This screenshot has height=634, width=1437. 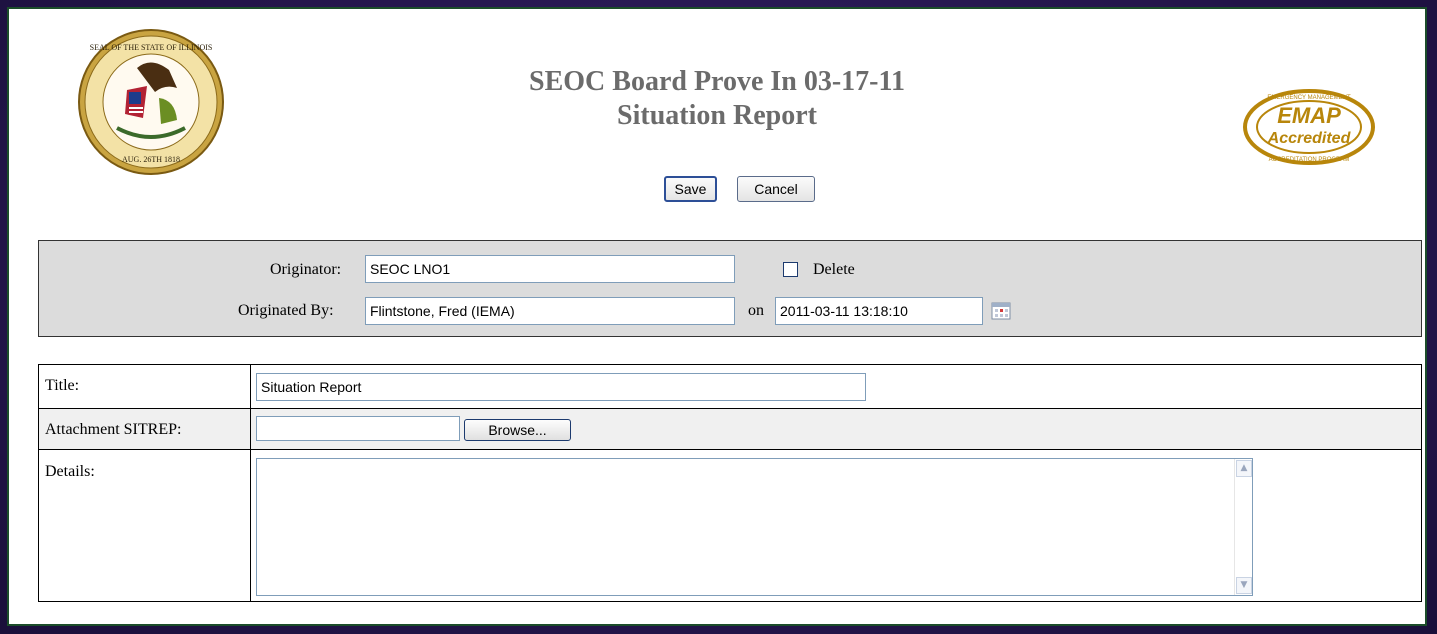 I want to click on title-row: Title: Situation Report, so click(x=730, y=387).